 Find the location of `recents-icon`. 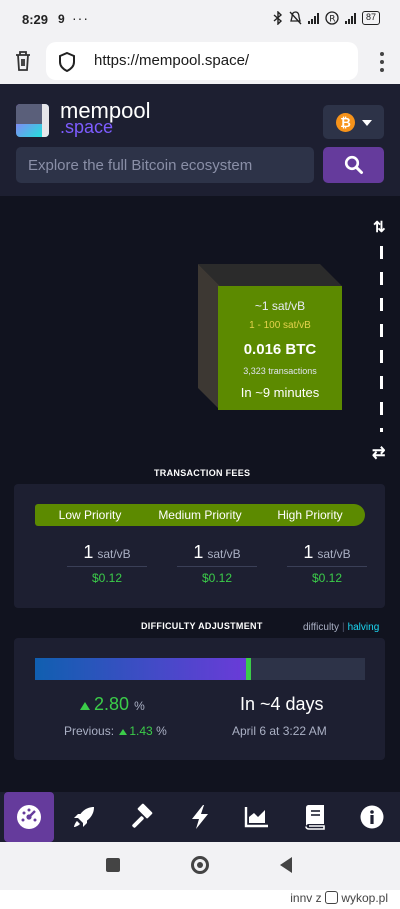

recents-icon is located at coordinates (113, 865).